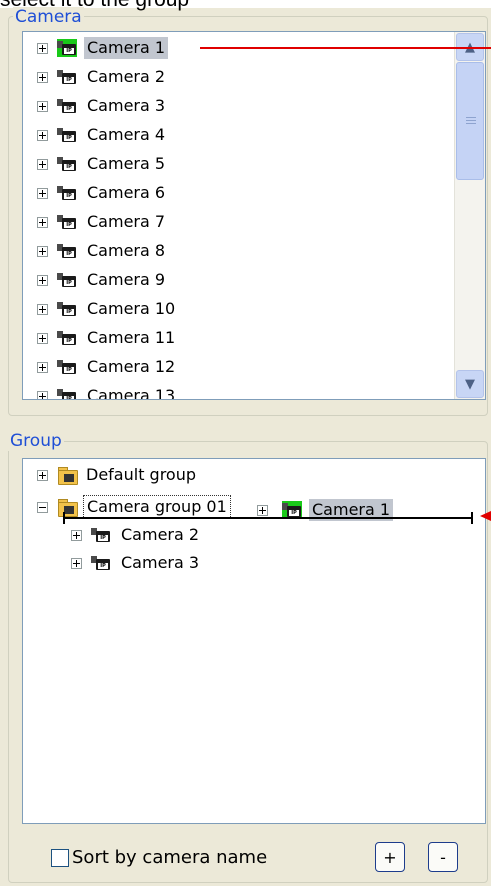 This screenshot has width=491, height=886. I want to click on tree-row-camera: IP Camera 10, so click(107, 309).